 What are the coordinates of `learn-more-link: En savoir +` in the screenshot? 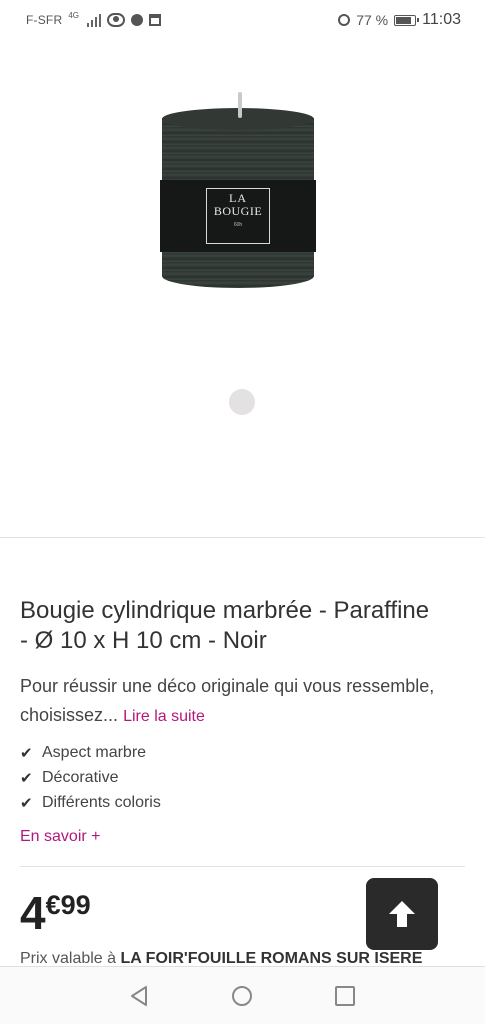 It's located at (60, 837).